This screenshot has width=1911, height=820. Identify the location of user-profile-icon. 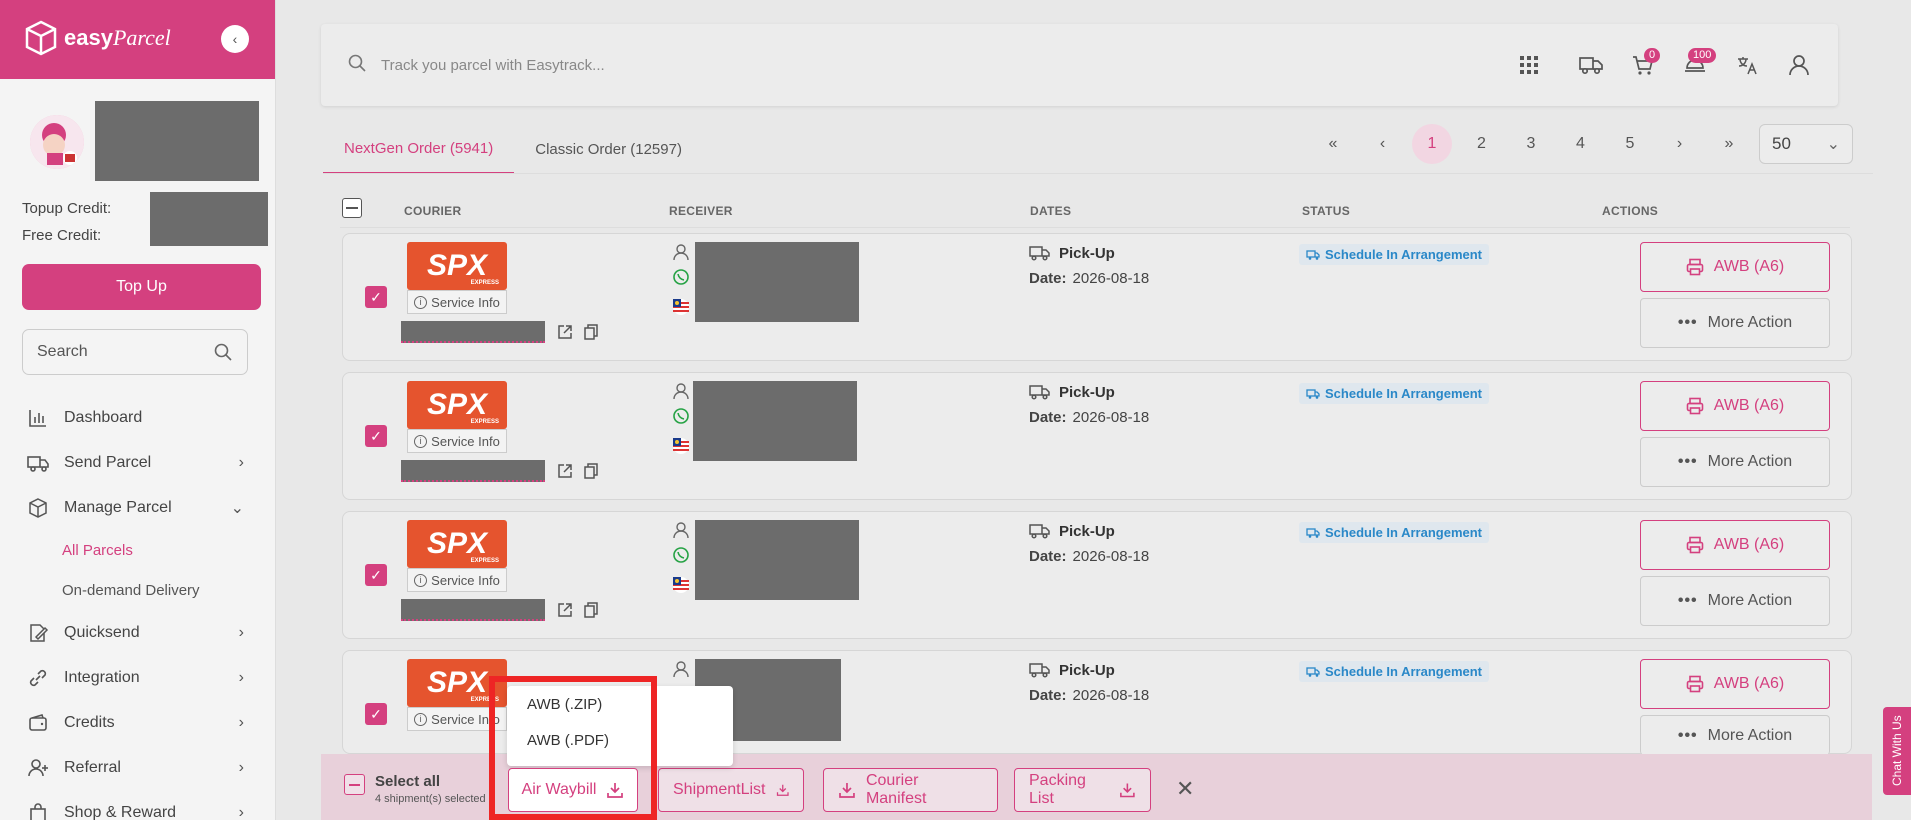
(1799, 65).